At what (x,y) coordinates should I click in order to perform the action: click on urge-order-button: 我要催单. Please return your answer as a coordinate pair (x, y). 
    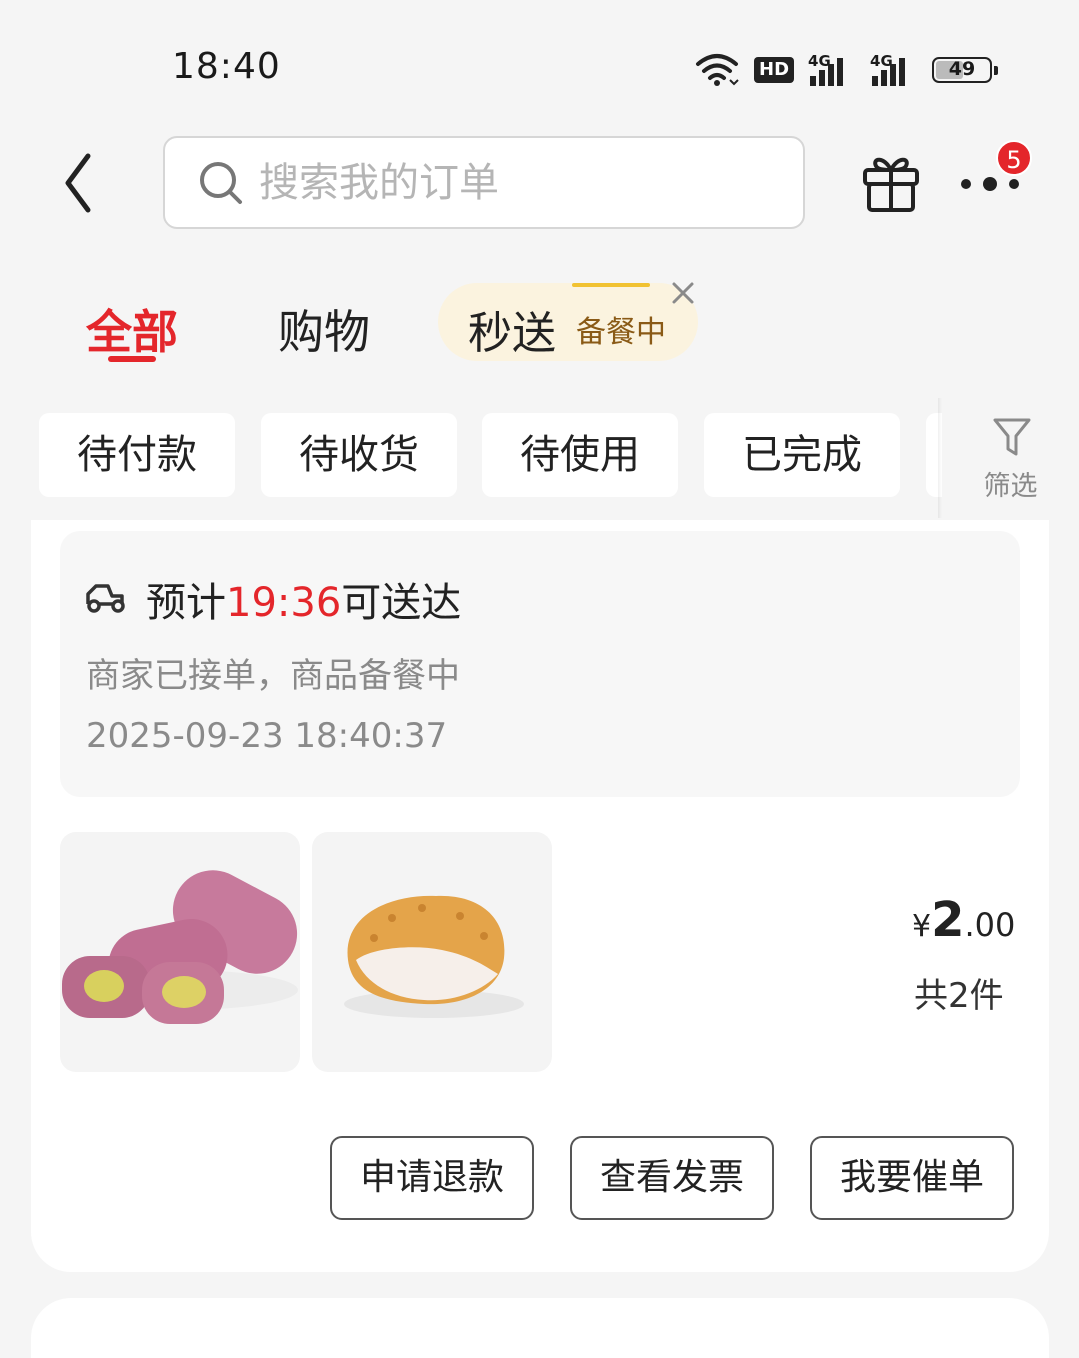
    Looking at the image, I should click on (912, 1178).